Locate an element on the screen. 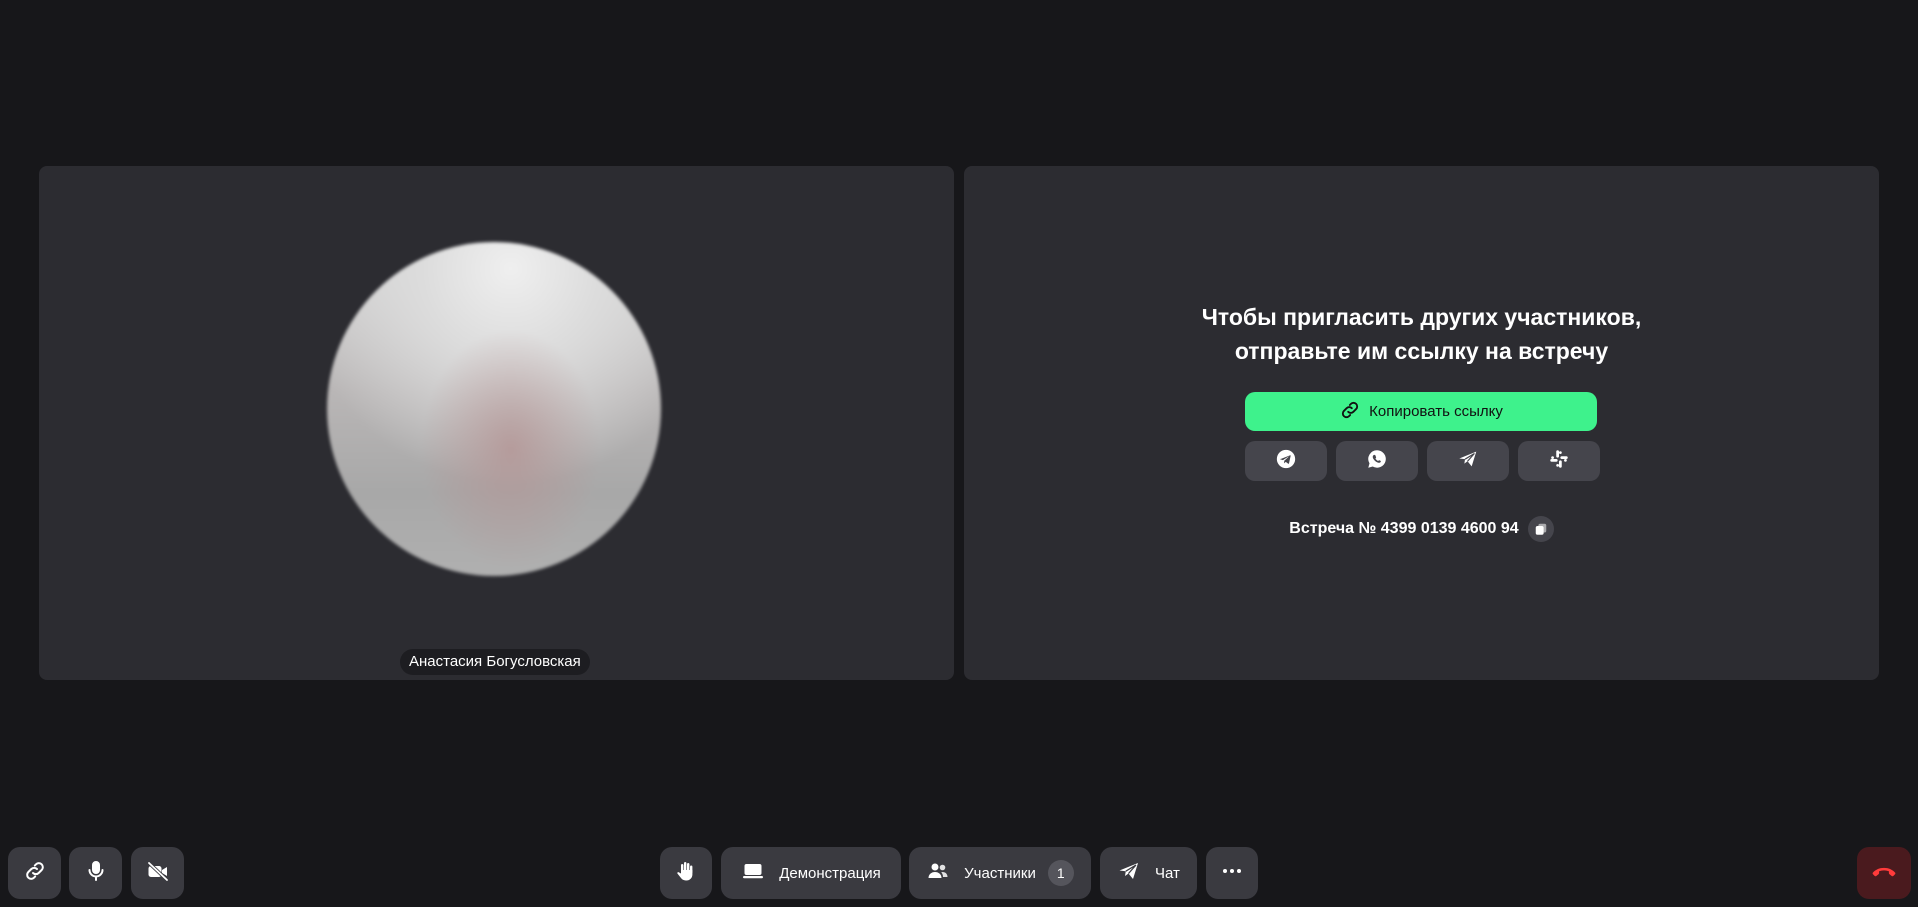 This screenshot has height=907, width=1918. copy-link-label: Копировать ссылку is located at coordinates (1436, 411).